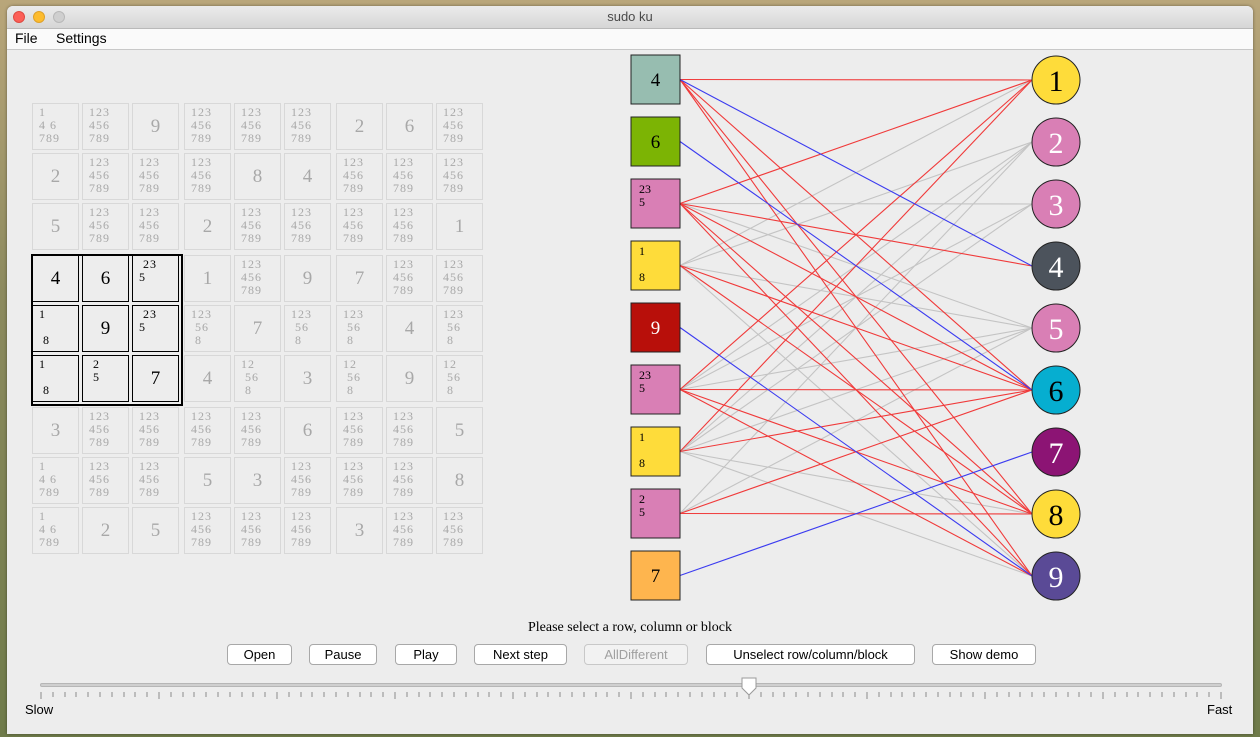 The width and height of the screenshot is (1260, 737). What do you see at coordinates (1056, 515) in the screenshot?
I see `value-node-label: 8` at bounding box center [1056, 515].